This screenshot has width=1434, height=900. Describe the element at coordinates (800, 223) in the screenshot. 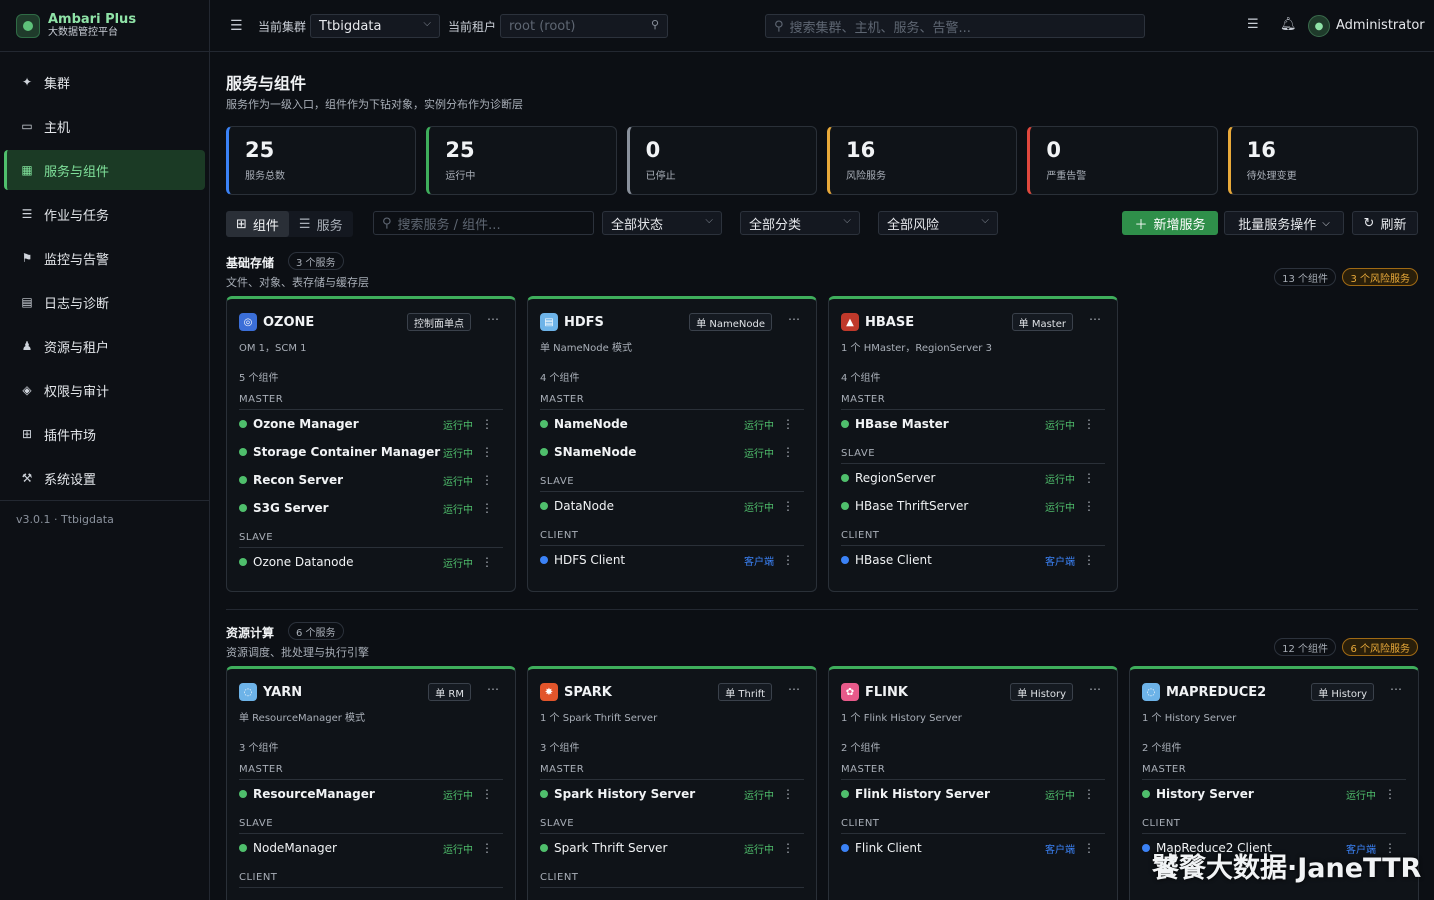

I see `category-filter: 全部分类 ⌵` at that location.